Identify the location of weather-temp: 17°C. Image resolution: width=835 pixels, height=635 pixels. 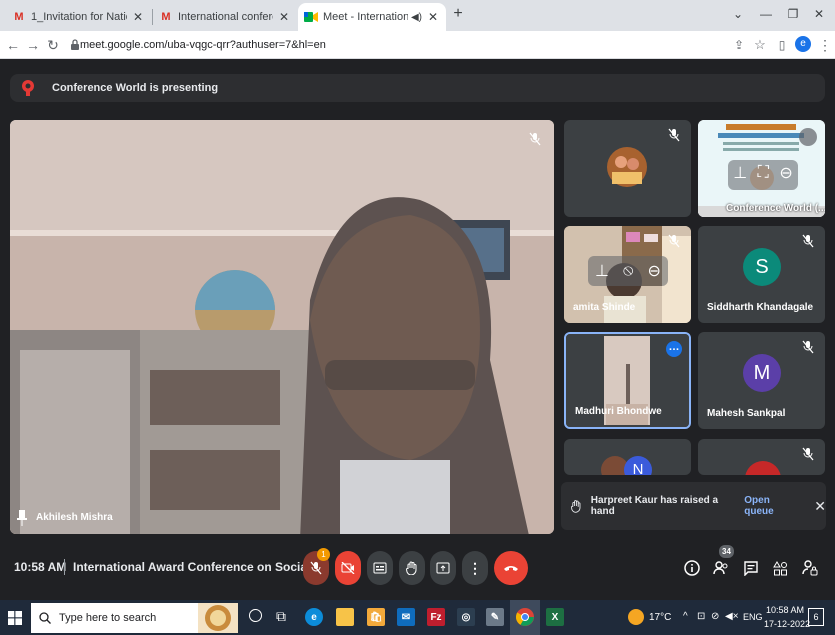
(660, 617).